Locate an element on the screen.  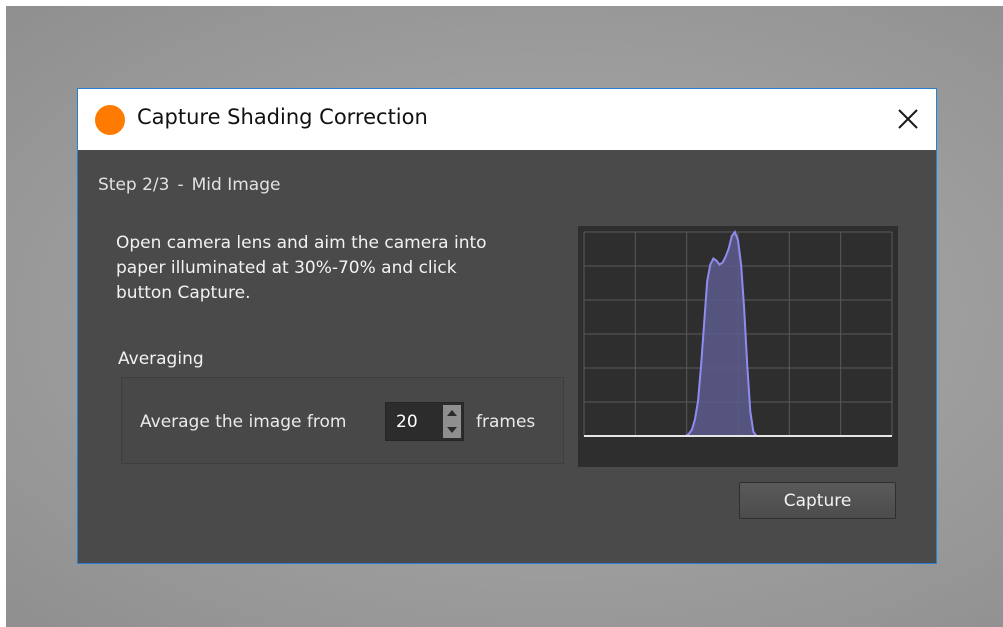
close-icon is located at coordinates (908, 119).